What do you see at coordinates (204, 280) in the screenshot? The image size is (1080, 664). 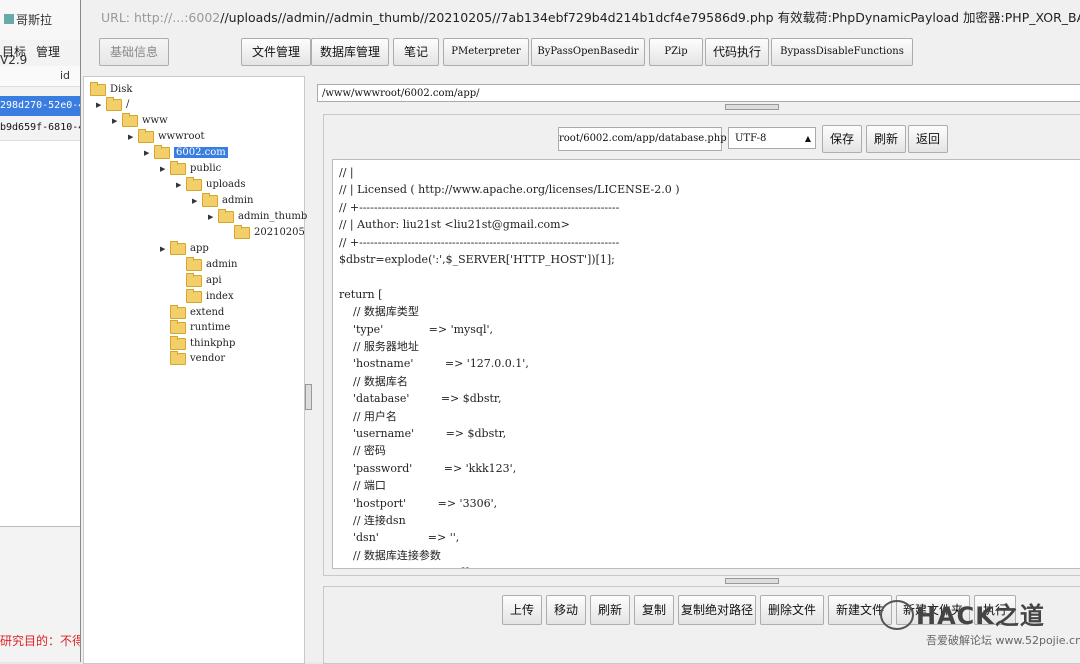 I see `tree-node-api: api` at bounding box center [204, 280].